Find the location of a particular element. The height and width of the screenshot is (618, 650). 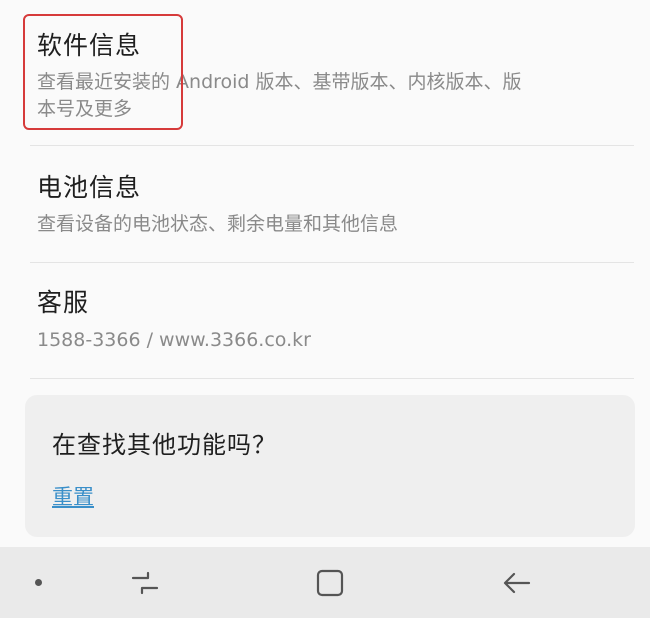

software-info-description-line1: 查看最近安装的 Android 版本、基带版本、内核版本、版 is located at coordinates (279, 82).